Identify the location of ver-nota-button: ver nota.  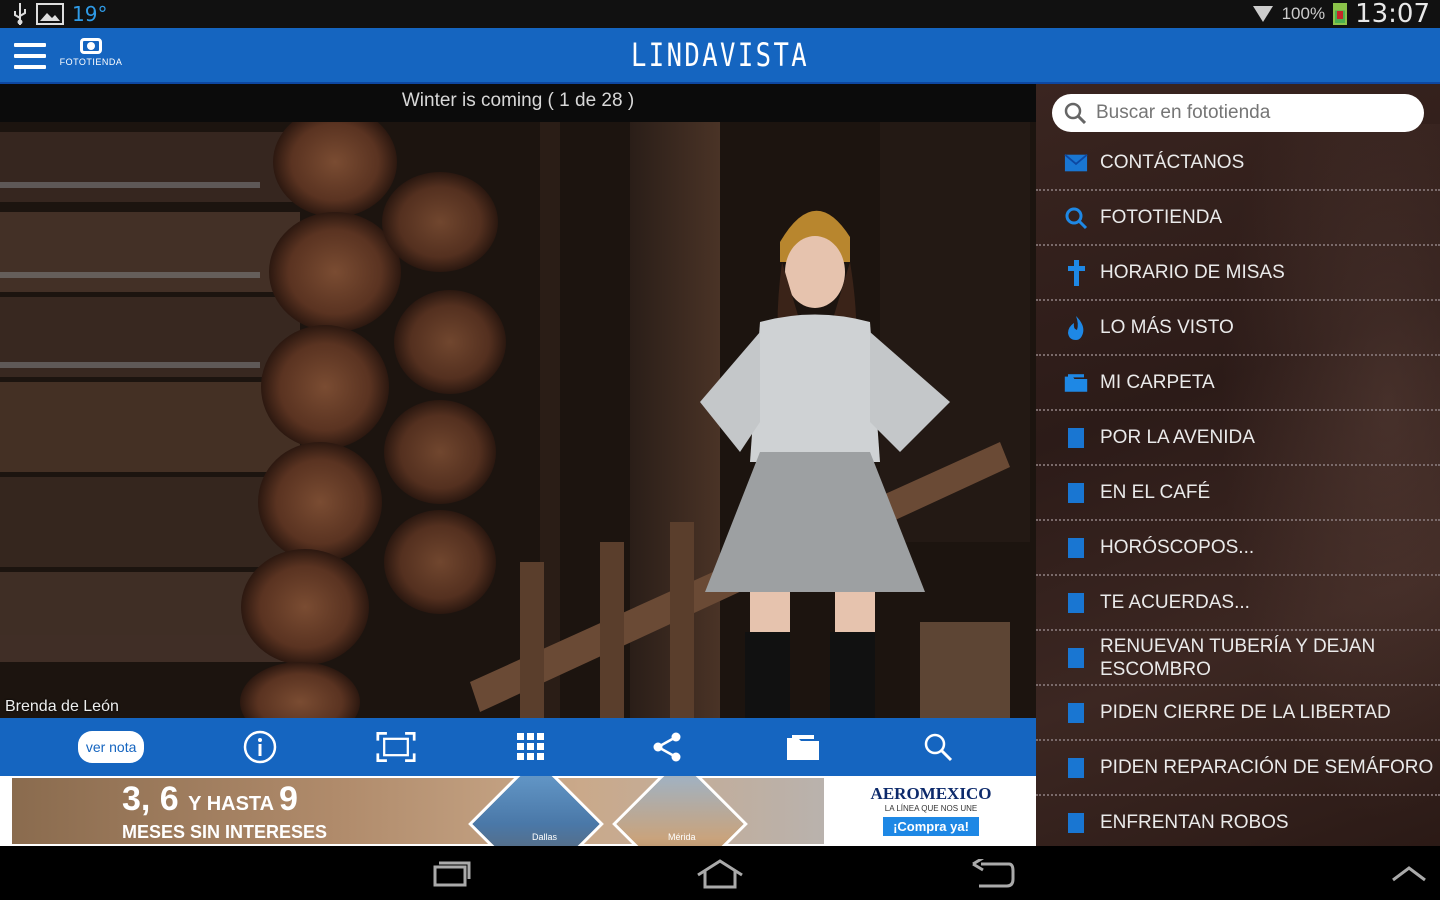
(111, 747).